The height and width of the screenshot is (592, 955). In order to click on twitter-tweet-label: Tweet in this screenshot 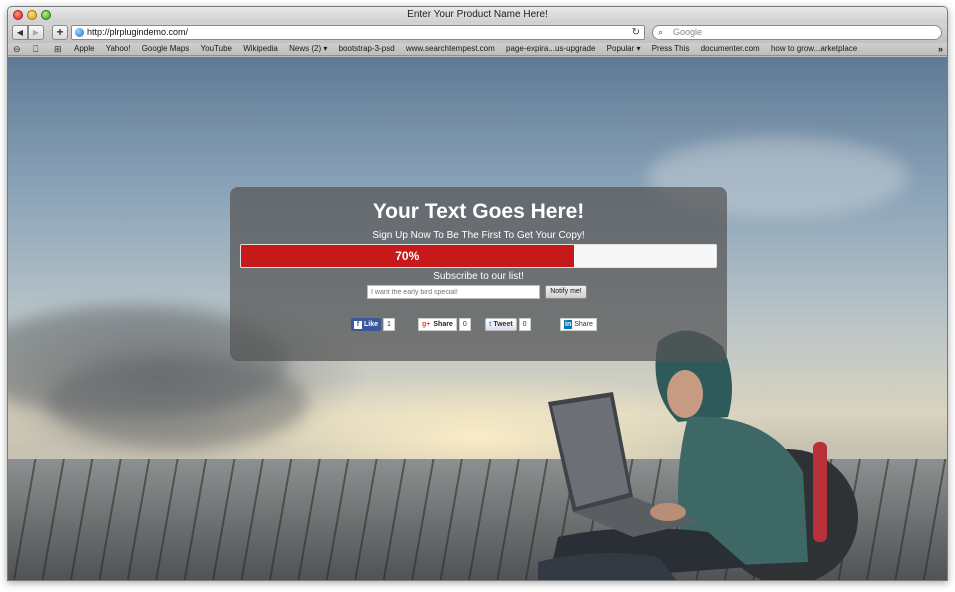, I will do `click(503, 324)`.